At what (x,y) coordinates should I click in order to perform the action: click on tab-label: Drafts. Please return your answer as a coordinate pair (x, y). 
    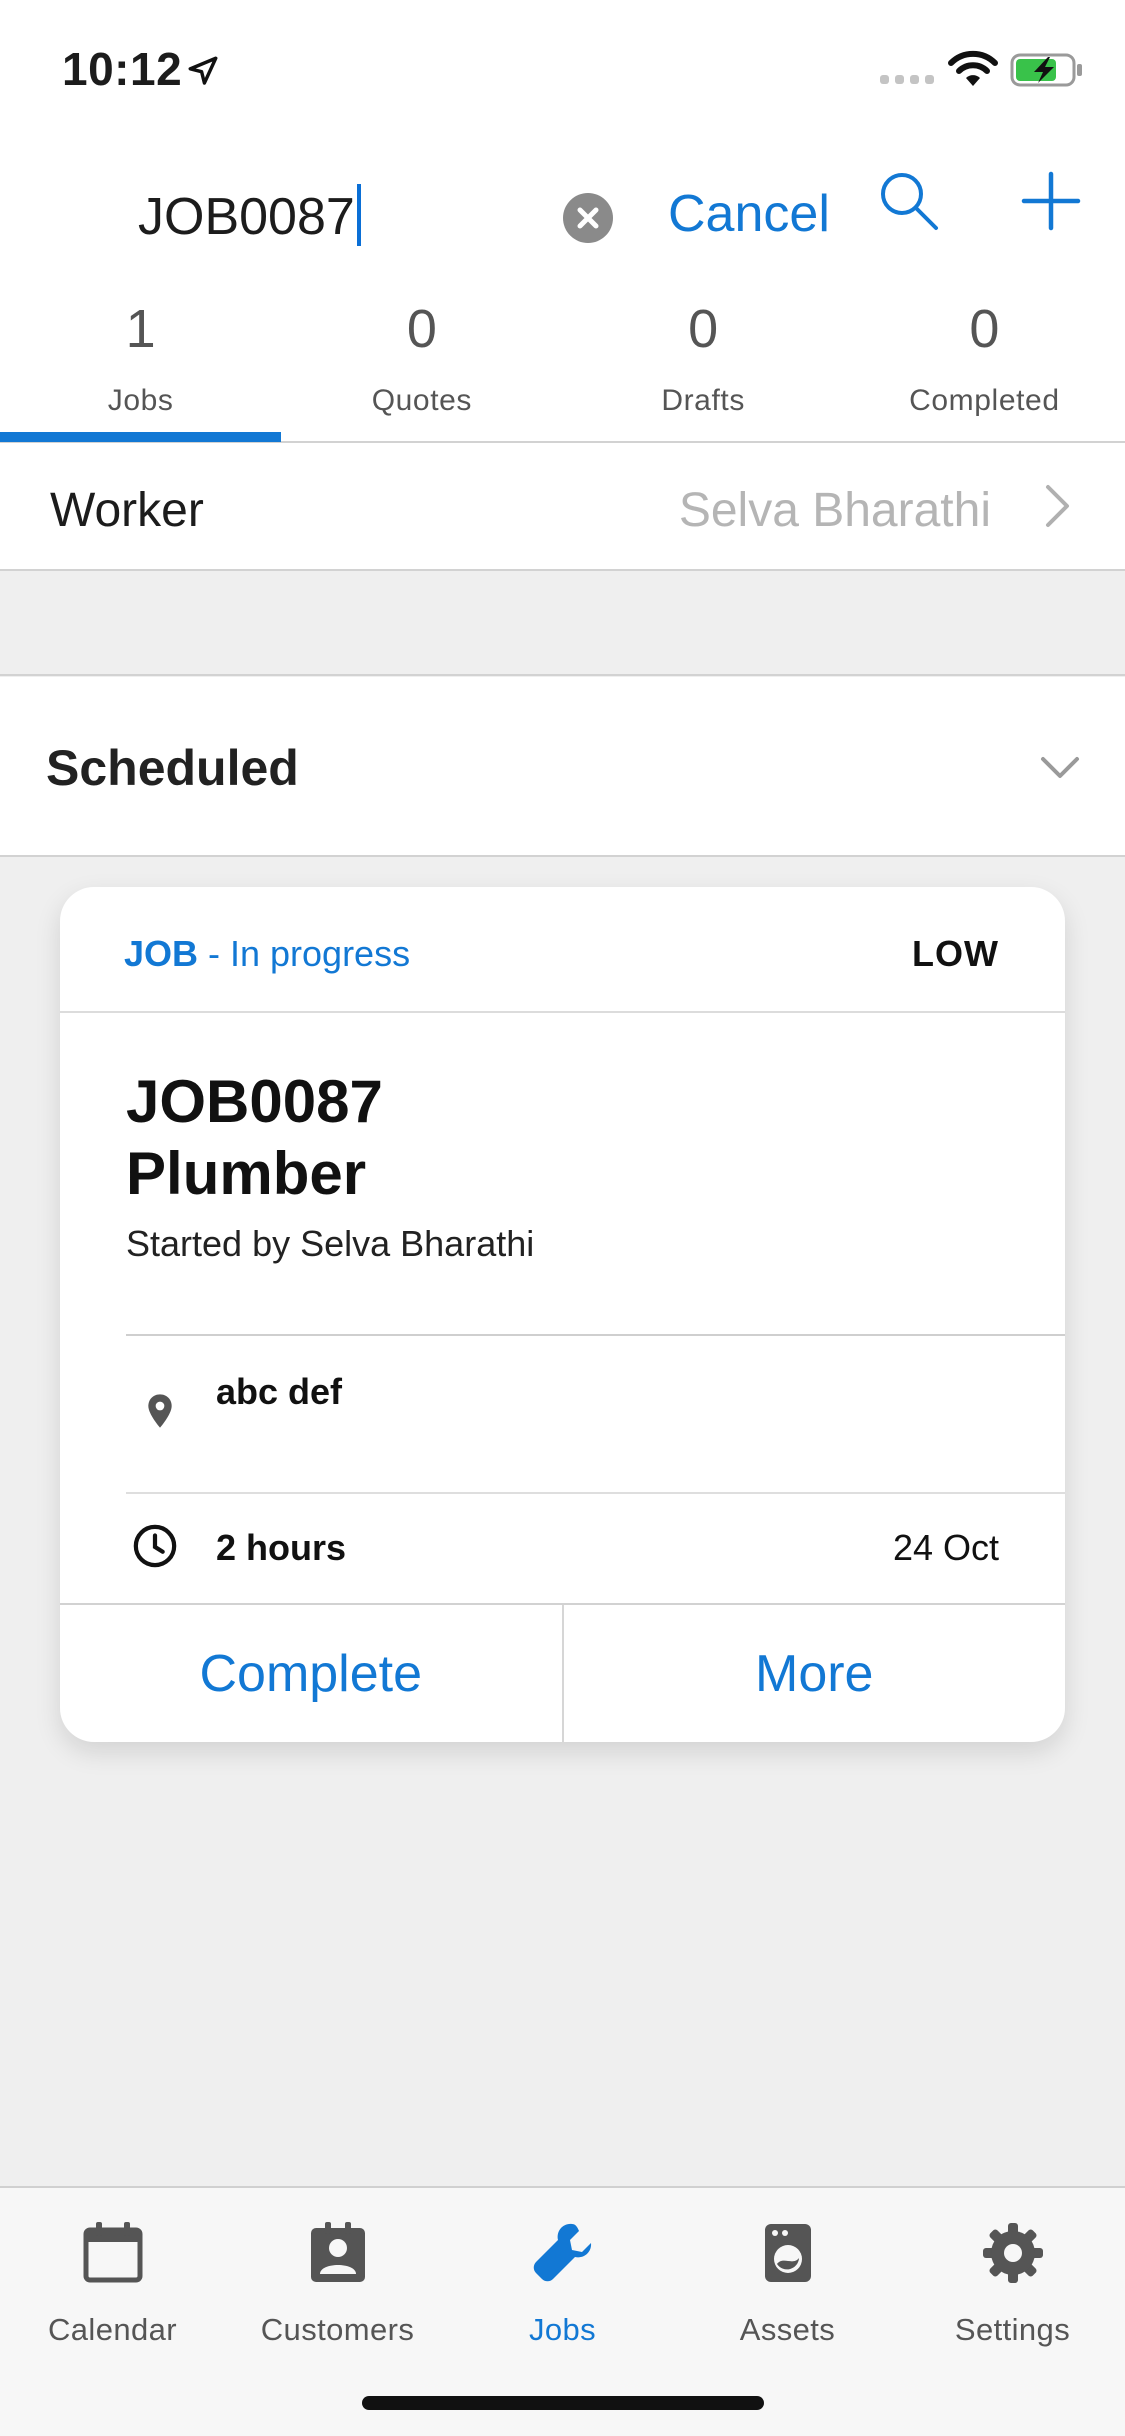
    Looking at the image, I should click on (703, 400).